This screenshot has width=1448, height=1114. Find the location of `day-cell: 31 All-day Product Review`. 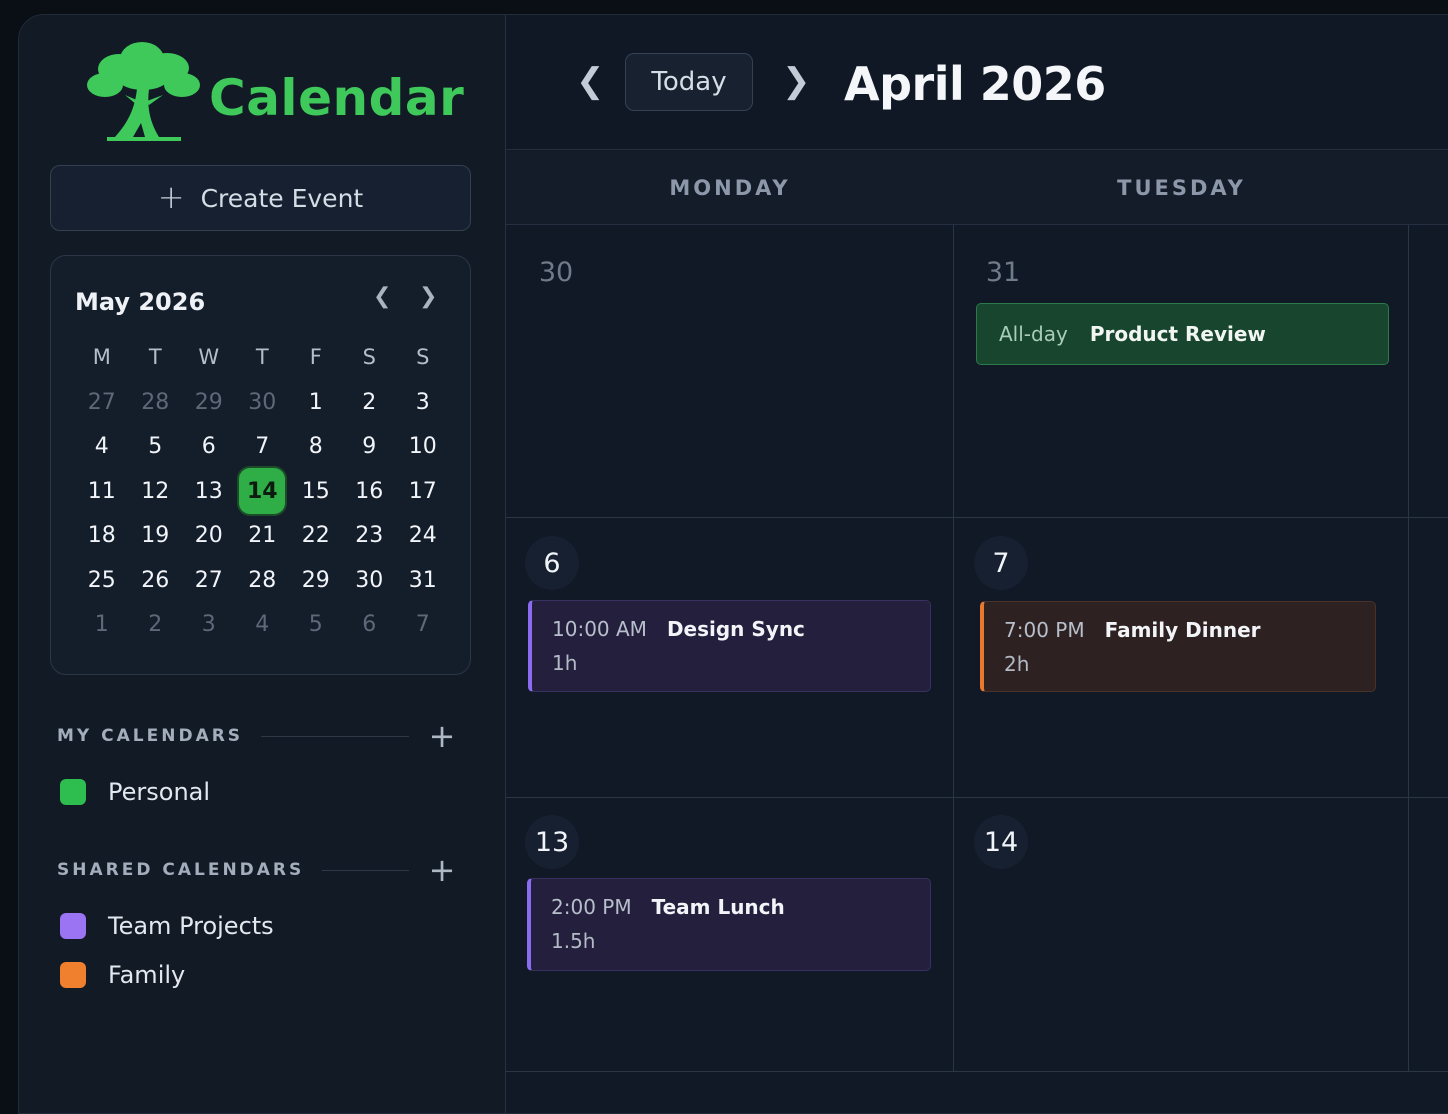

day-cell: 31 All-day Product Review is located at coordinates (1181, 371).